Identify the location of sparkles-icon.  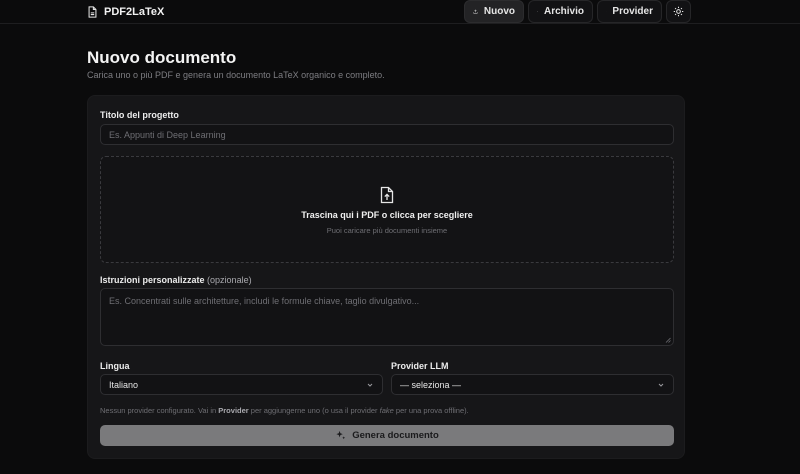
(341, 435).